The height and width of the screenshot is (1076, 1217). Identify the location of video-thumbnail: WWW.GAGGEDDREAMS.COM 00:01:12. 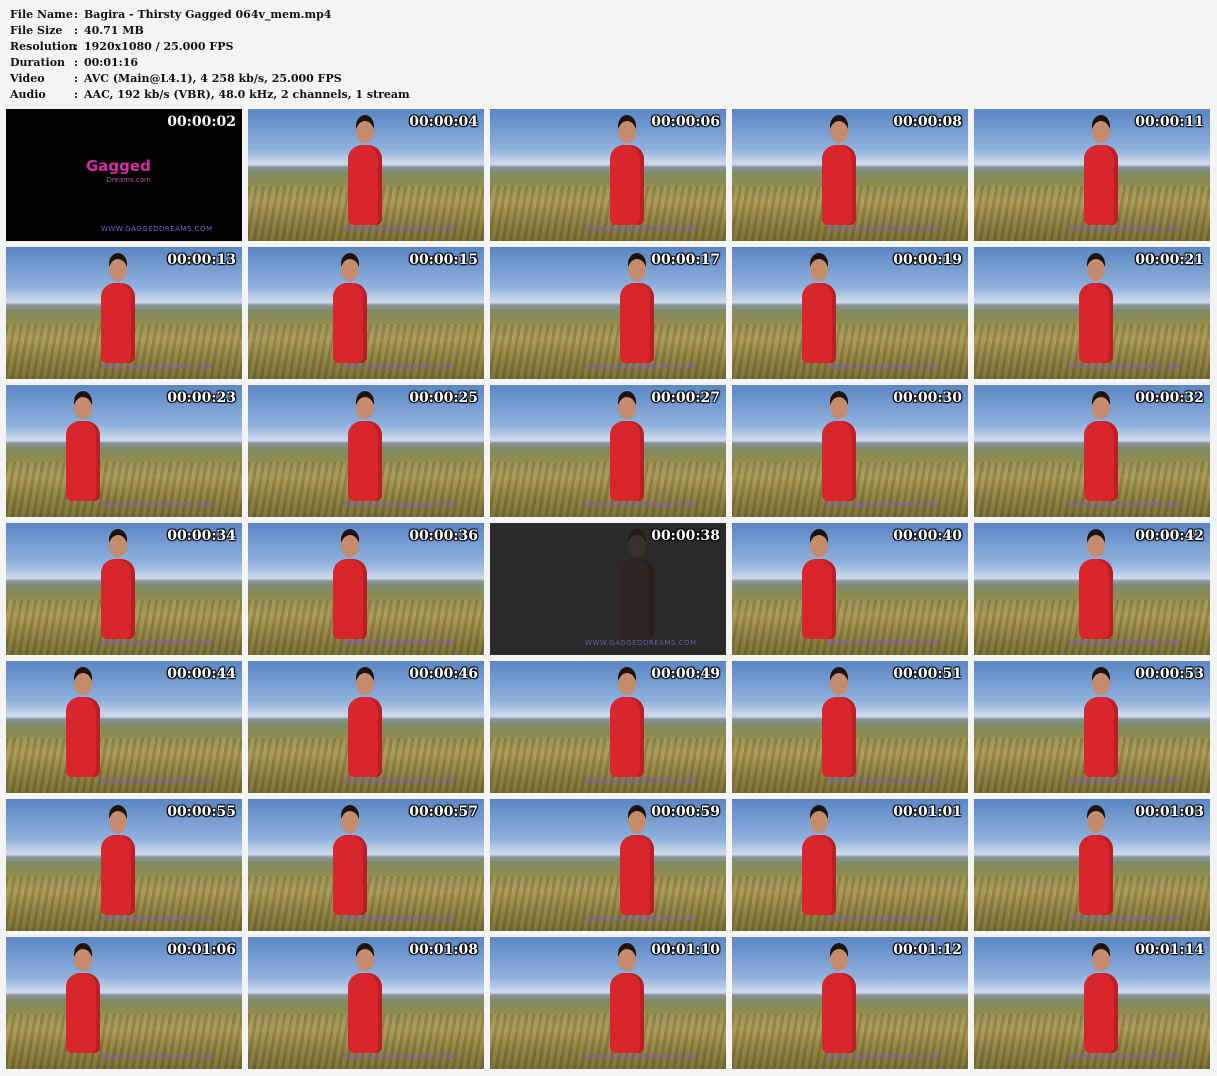
(850, 1003).